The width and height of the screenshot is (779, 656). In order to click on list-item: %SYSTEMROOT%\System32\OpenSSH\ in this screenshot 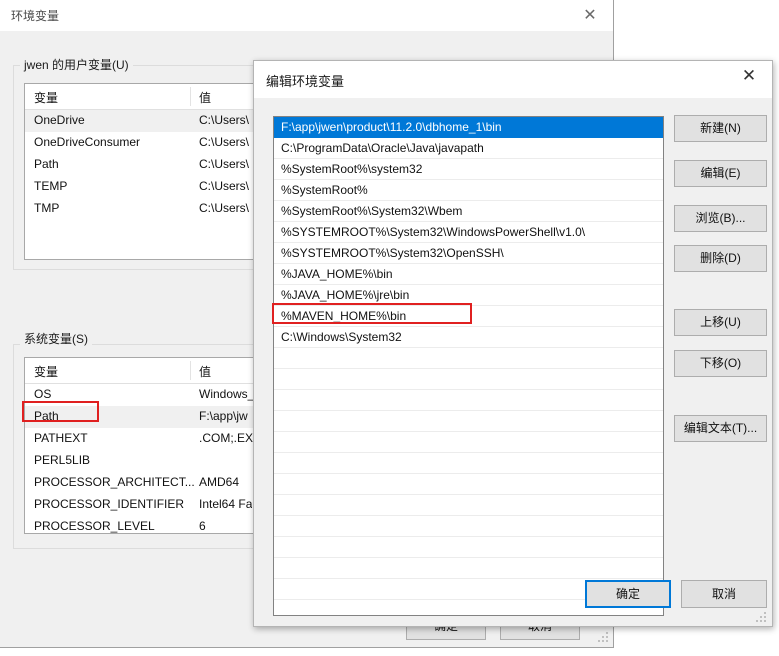, I will do `click(468, 253)`.